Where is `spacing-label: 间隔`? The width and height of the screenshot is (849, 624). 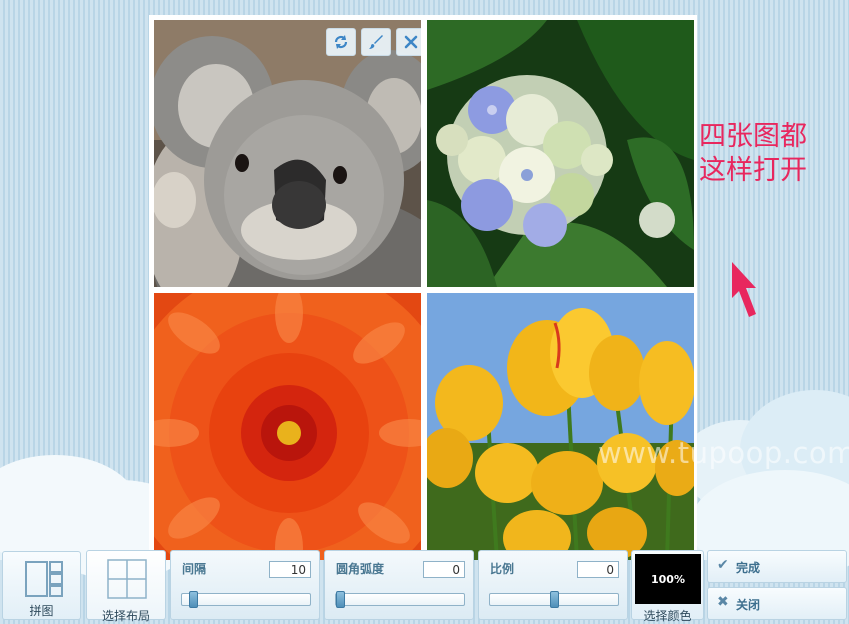 spacing-label: 间隔 is located at coordinates (194, 569).